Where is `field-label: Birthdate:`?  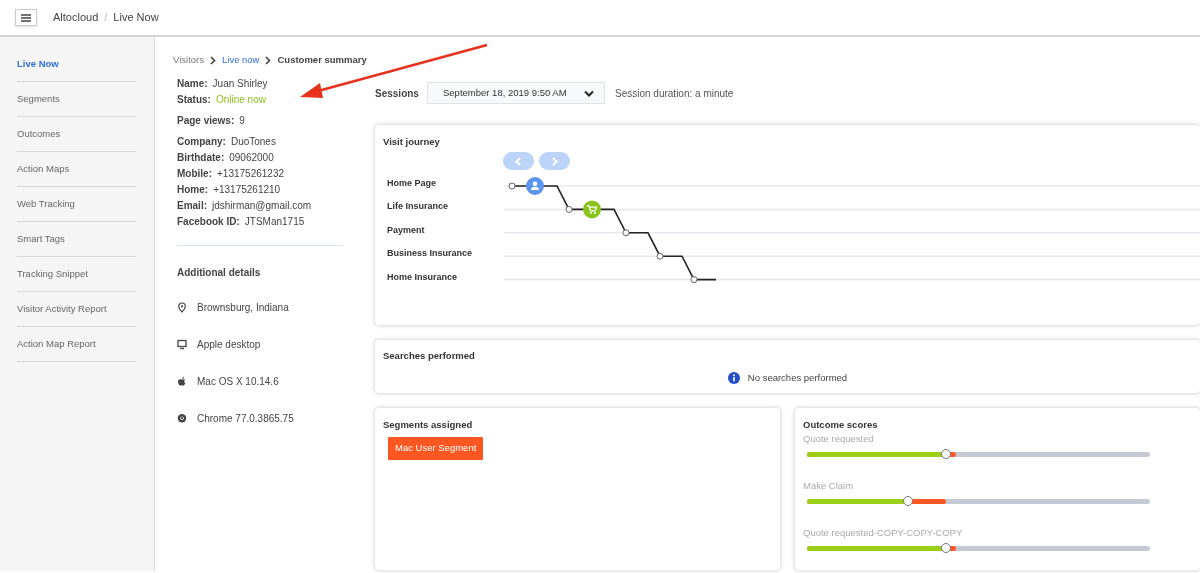 field-label: Birthdate: is located at coordinates (201, 157).